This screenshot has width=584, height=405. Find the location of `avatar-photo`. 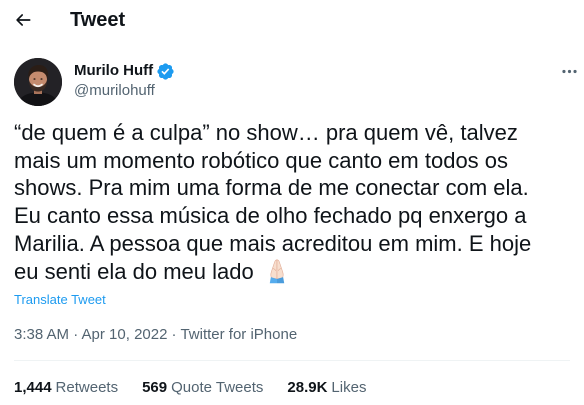

avatar-photo is located at coordinates (38, 82).